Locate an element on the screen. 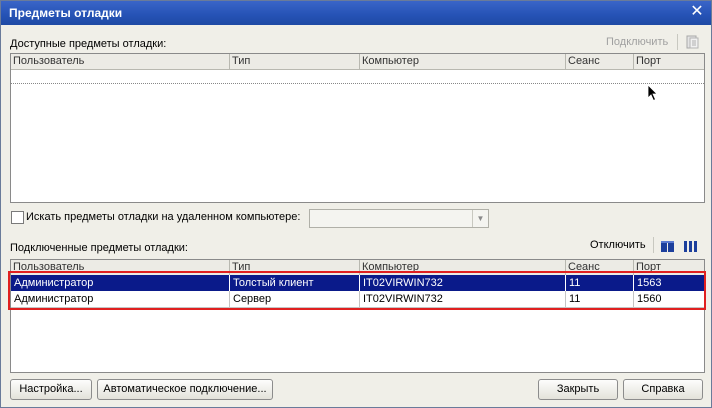 Image resolution: width=712 pixels, height=408 pixels. window-title: Предметы отладки is located at coordinates (66, 13).